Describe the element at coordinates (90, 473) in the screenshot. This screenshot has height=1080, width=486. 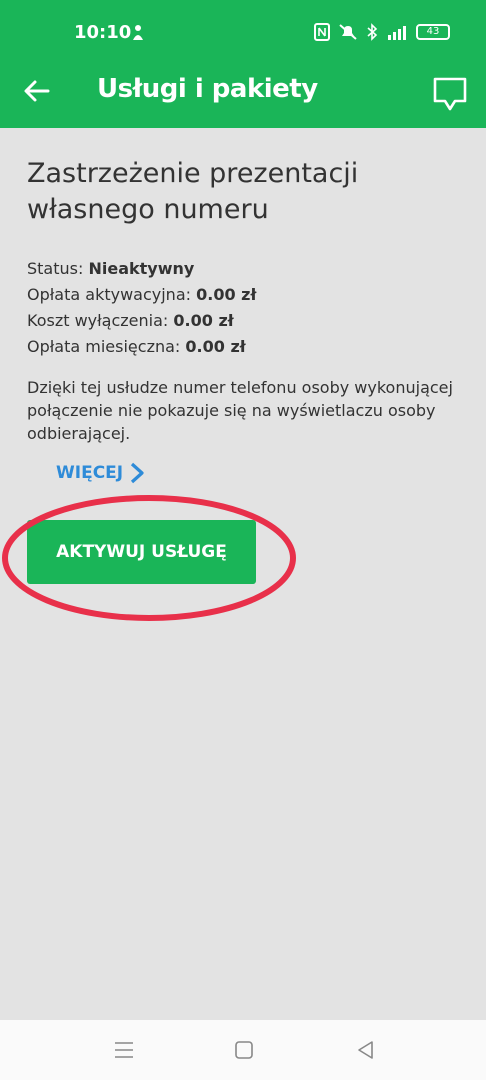
I see `more-label: WIĘCEJ` at that location.